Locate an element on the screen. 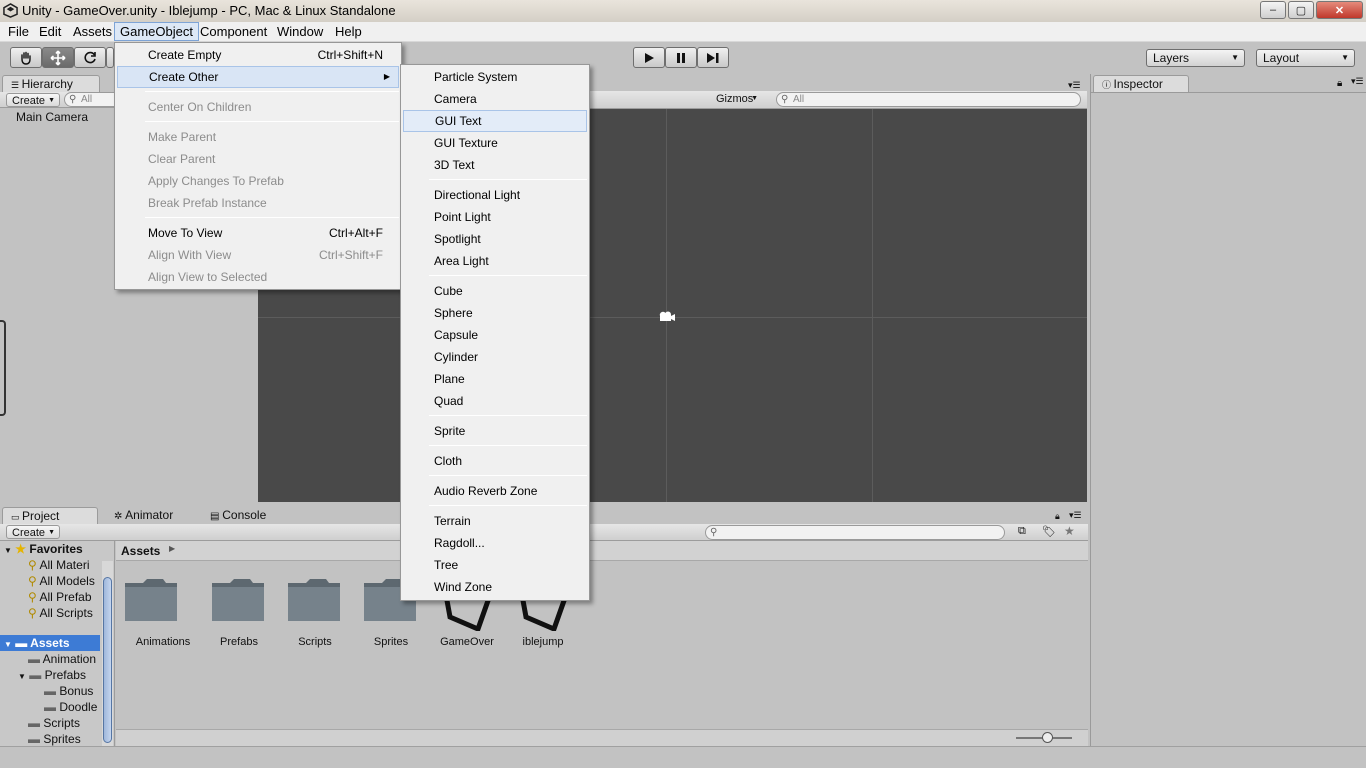  menu-item-center-on-children: Center On Children is located at coordinates (200, 107).